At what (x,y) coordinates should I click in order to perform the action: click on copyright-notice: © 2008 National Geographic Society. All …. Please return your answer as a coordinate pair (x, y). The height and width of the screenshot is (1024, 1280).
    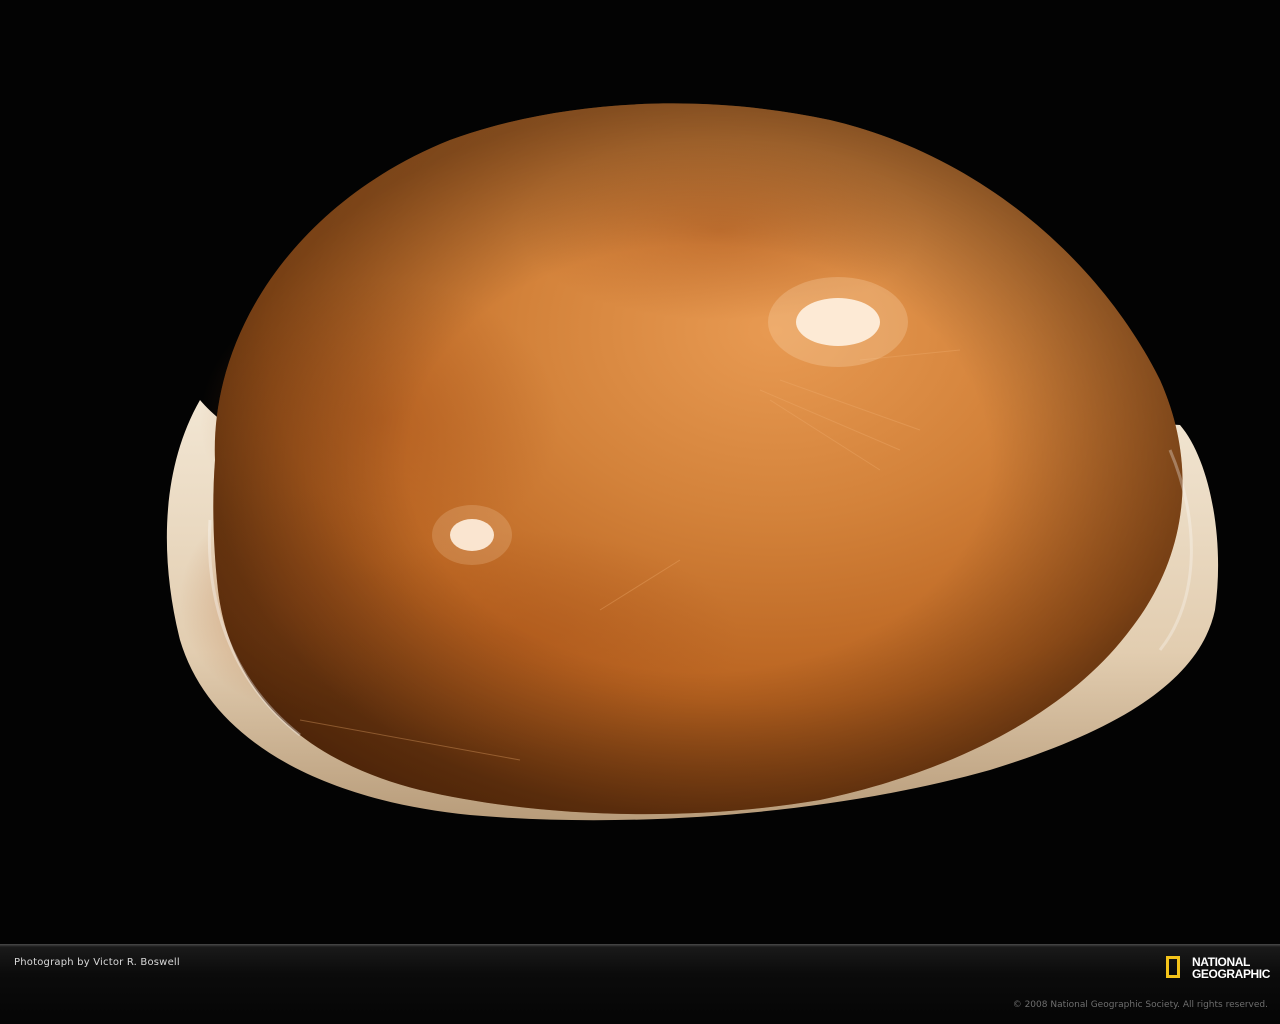
    Looking at the image, I should click on (1140, 1005).